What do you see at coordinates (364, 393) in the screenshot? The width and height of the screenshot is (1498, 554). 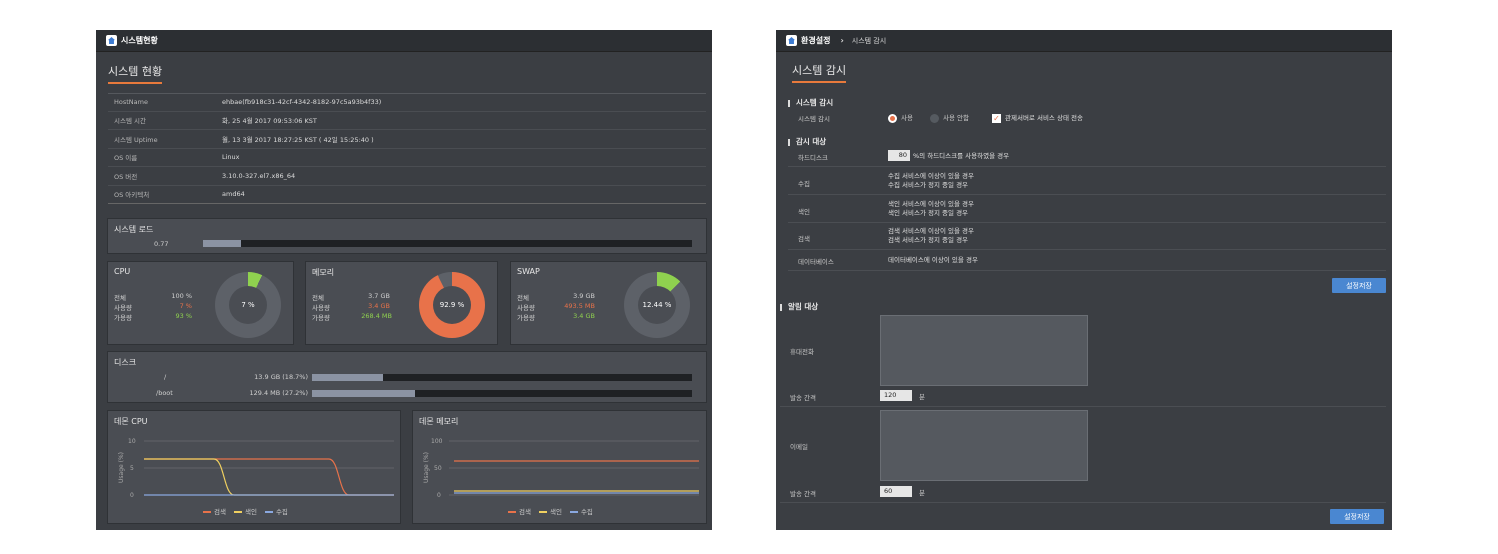 I see `disk-bar-fill` at bounding box center [364, 393].